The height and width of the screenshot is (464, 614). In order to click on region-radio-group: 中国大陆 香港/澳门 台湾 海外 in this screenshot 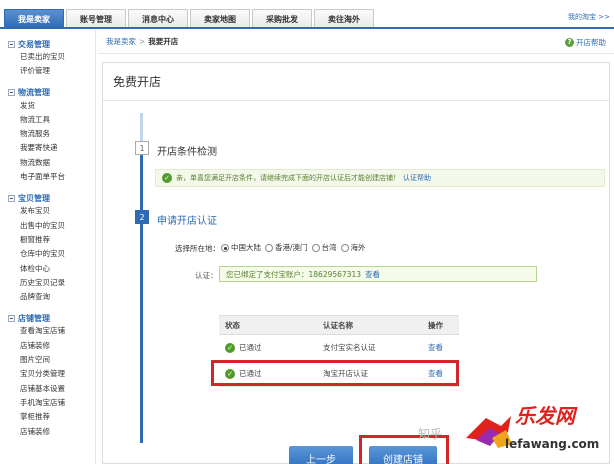, I will do `click(295, 247)`.